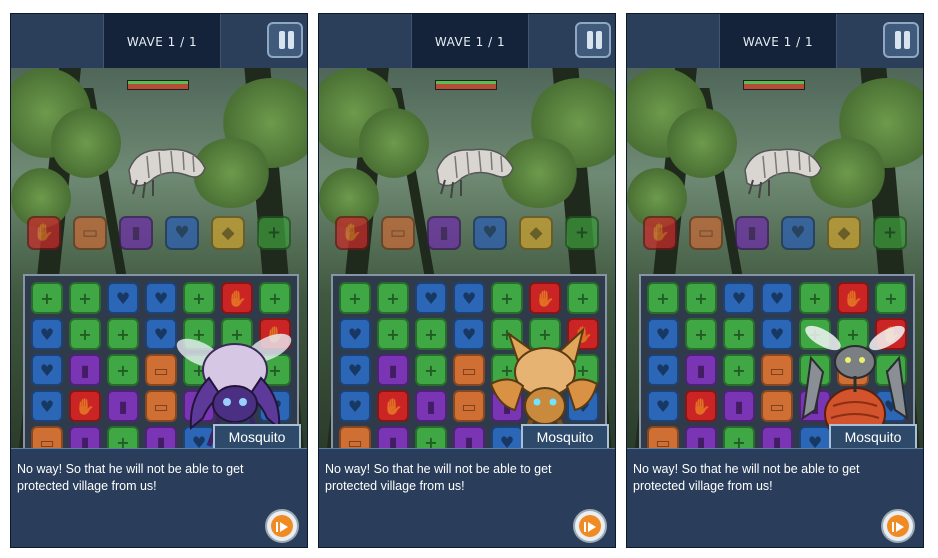  I want to click on heart-shield-icon: ♥, so click(182, 233).